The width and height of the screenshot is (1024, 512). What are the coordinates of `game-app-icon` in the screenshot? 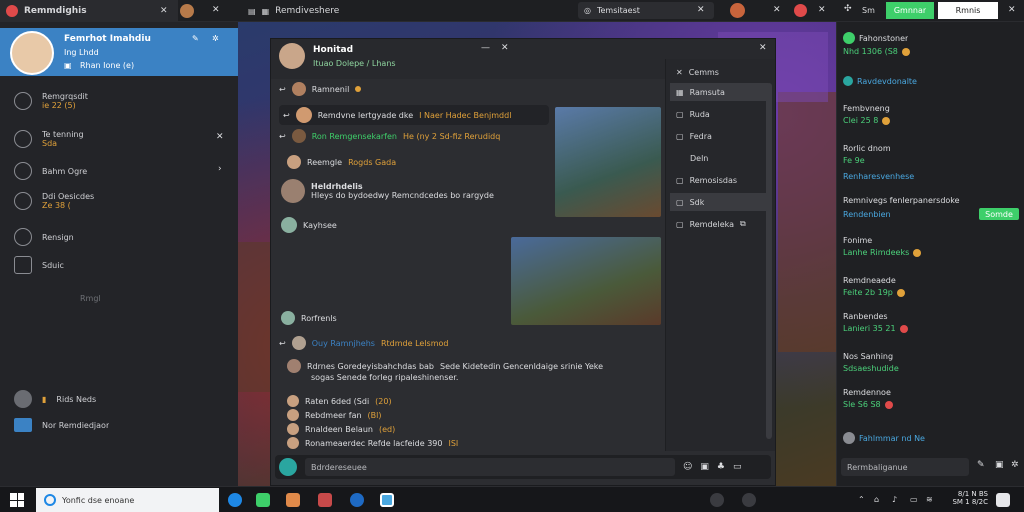 It's located at (325, 500).